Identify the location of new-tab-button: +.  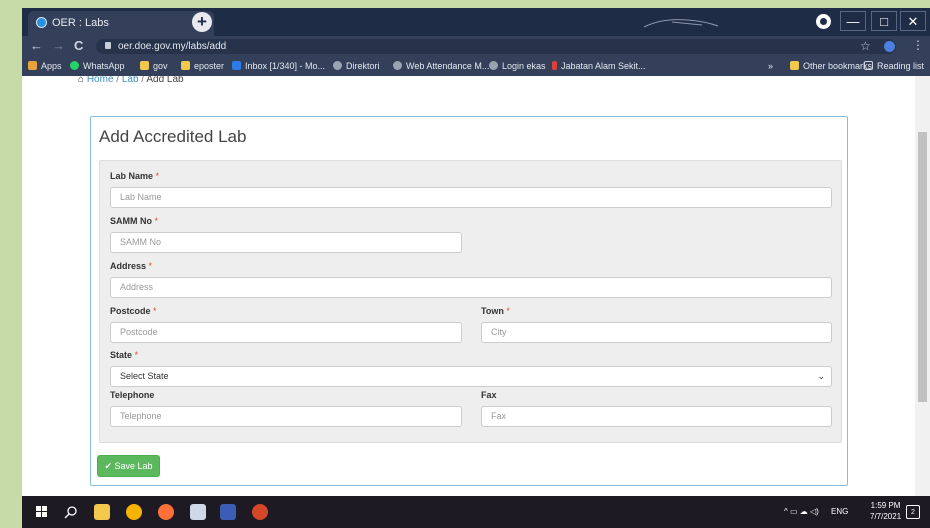
(202, 22).